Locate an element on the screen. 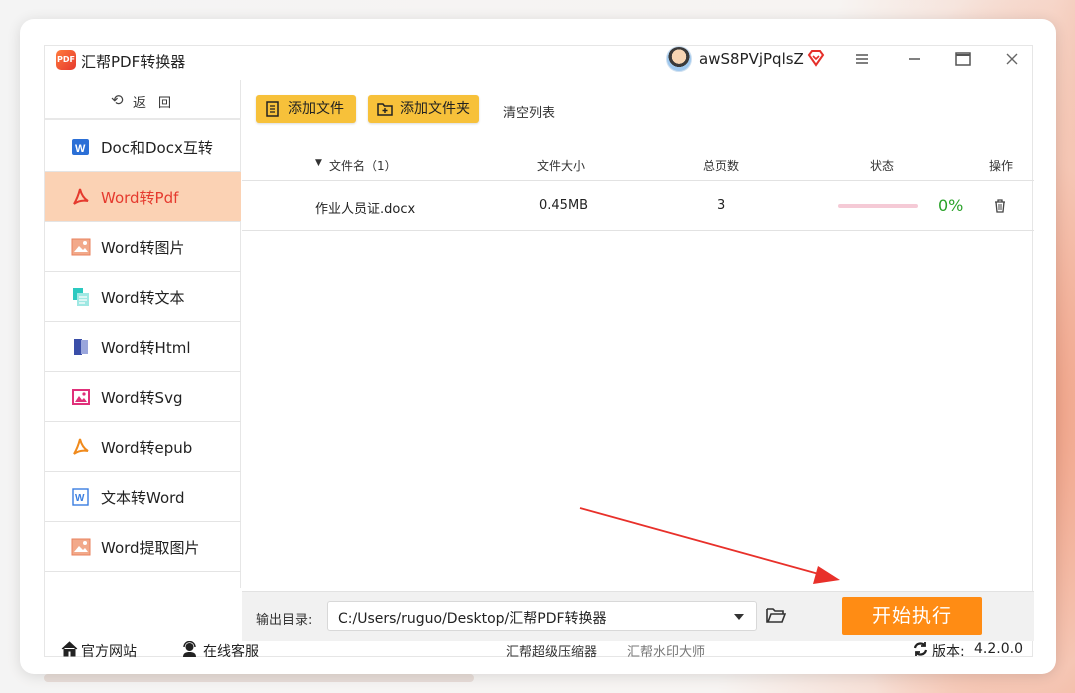  header-pages: 总页数 is located at coordinates (721, 166).